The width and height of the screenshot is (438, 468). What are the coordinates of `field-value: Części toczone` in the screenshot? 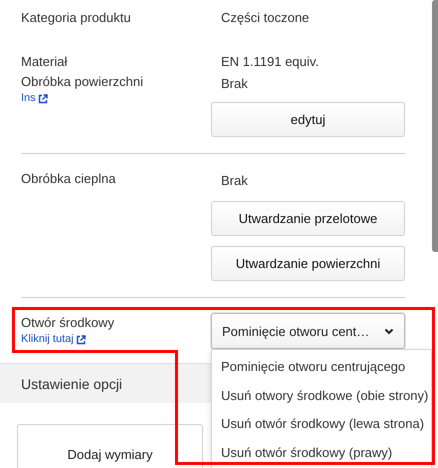 It's located at (265, 17).